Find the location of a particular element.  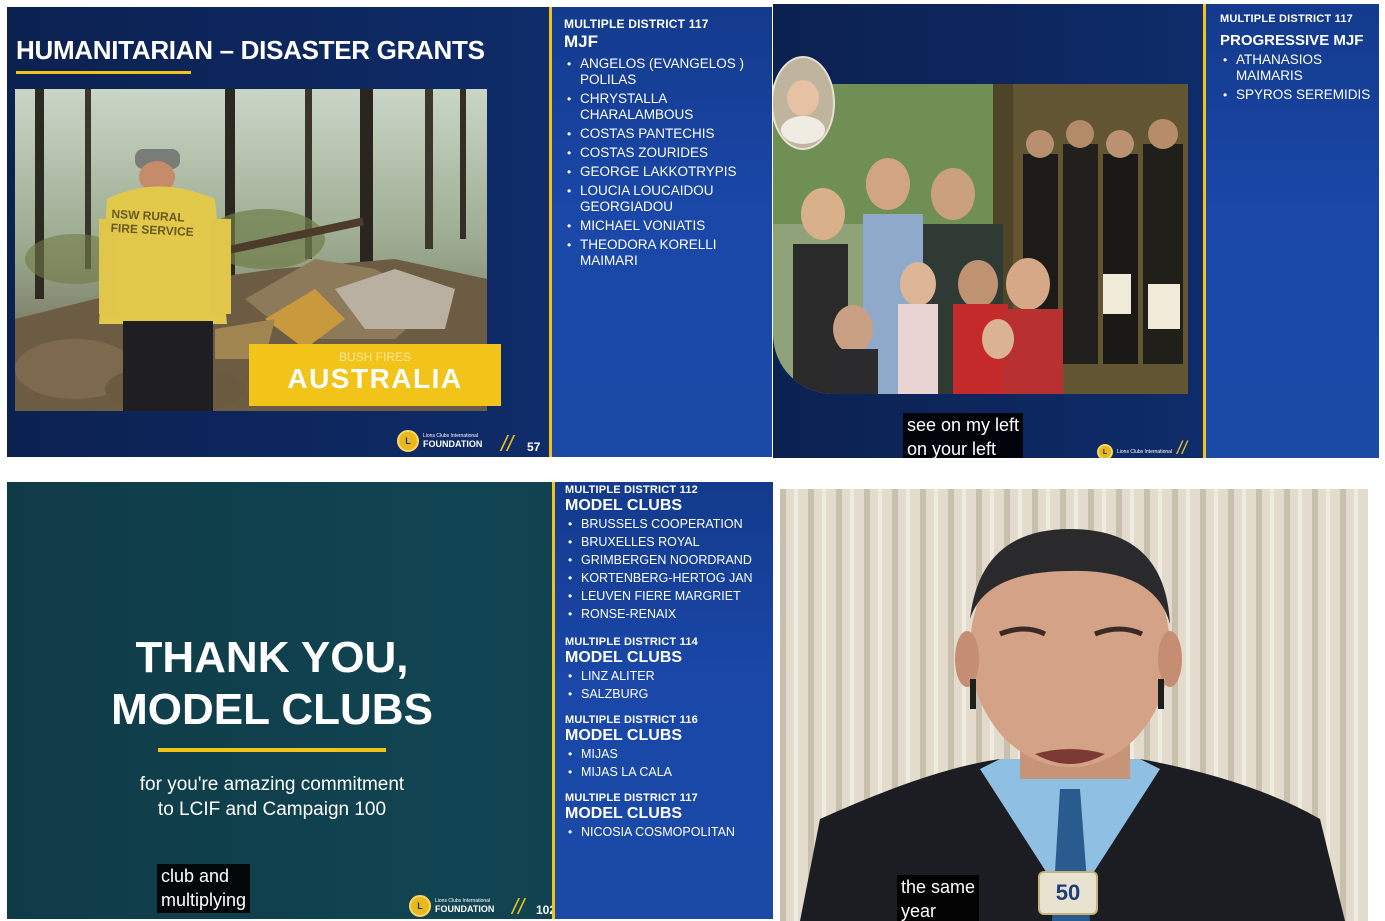

club-name: MIJAS is located at coordinates (666, 754).